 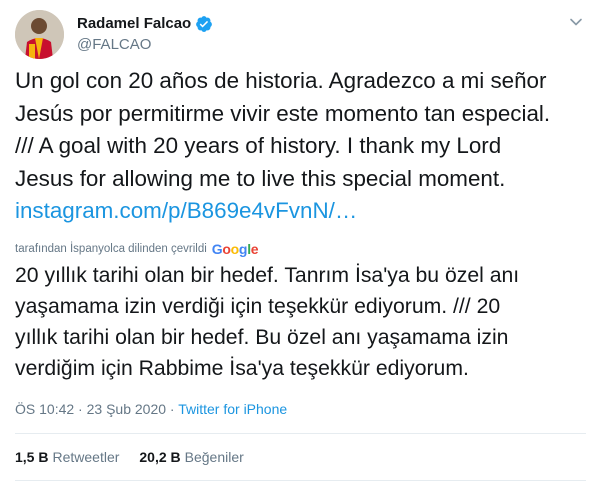 What do you see at coordinates (111, 249) in the screenshot?
I see `translated-from-label: tarafından İspanyolca dilinden çevrildi` at bounding box center [111, 249].